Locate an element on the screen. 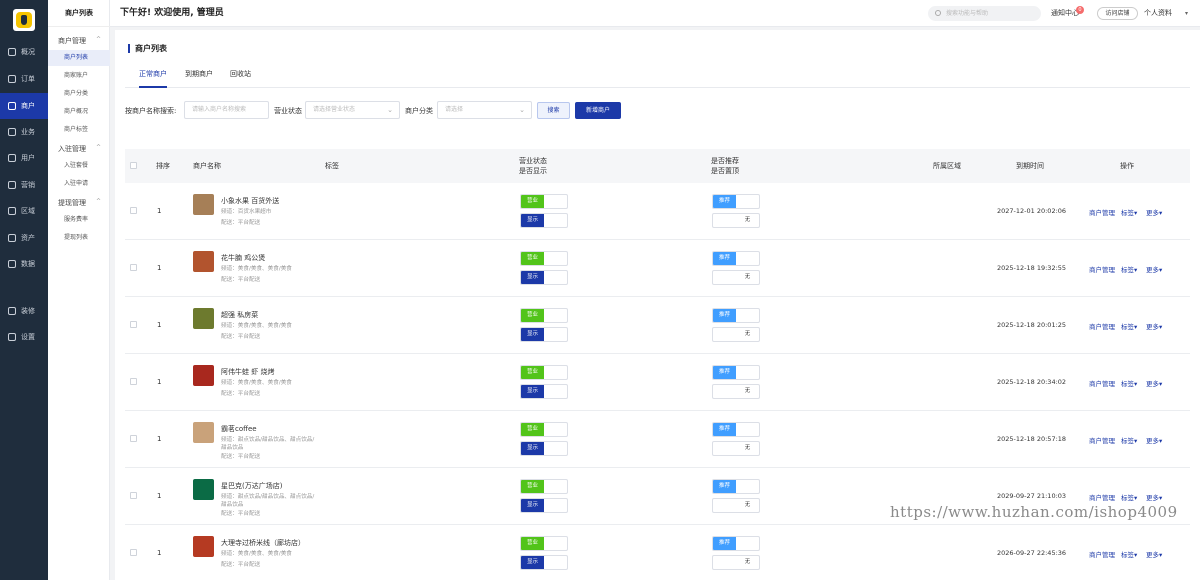 The width and height of the screenshot is (1200, 580). nav-region: 区域 is located at coordinates (24, 211).